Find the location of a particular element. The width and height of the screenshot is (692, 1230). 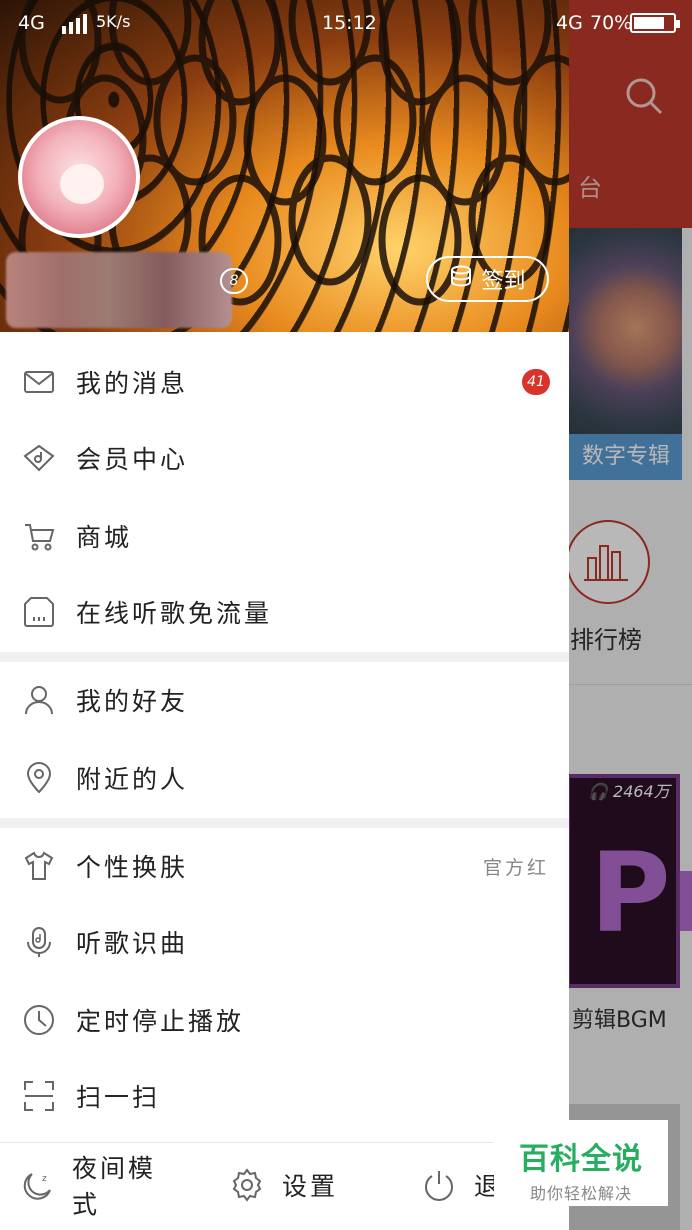

location-pin-icon is located at coordinates (39, 778).